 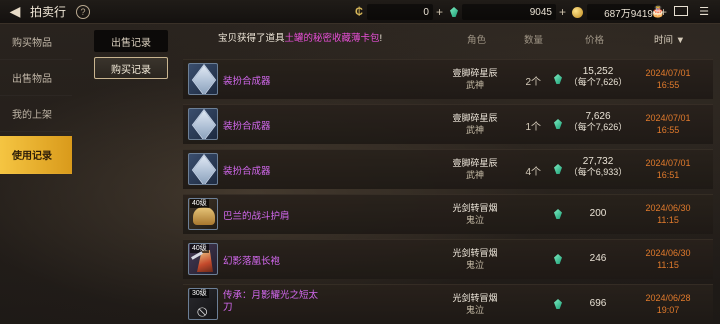 What do you see at coordinates (32, 156) in the screenshot?
I see `sidebar-item-label: 使用记录` at bounding box center [32, 156].